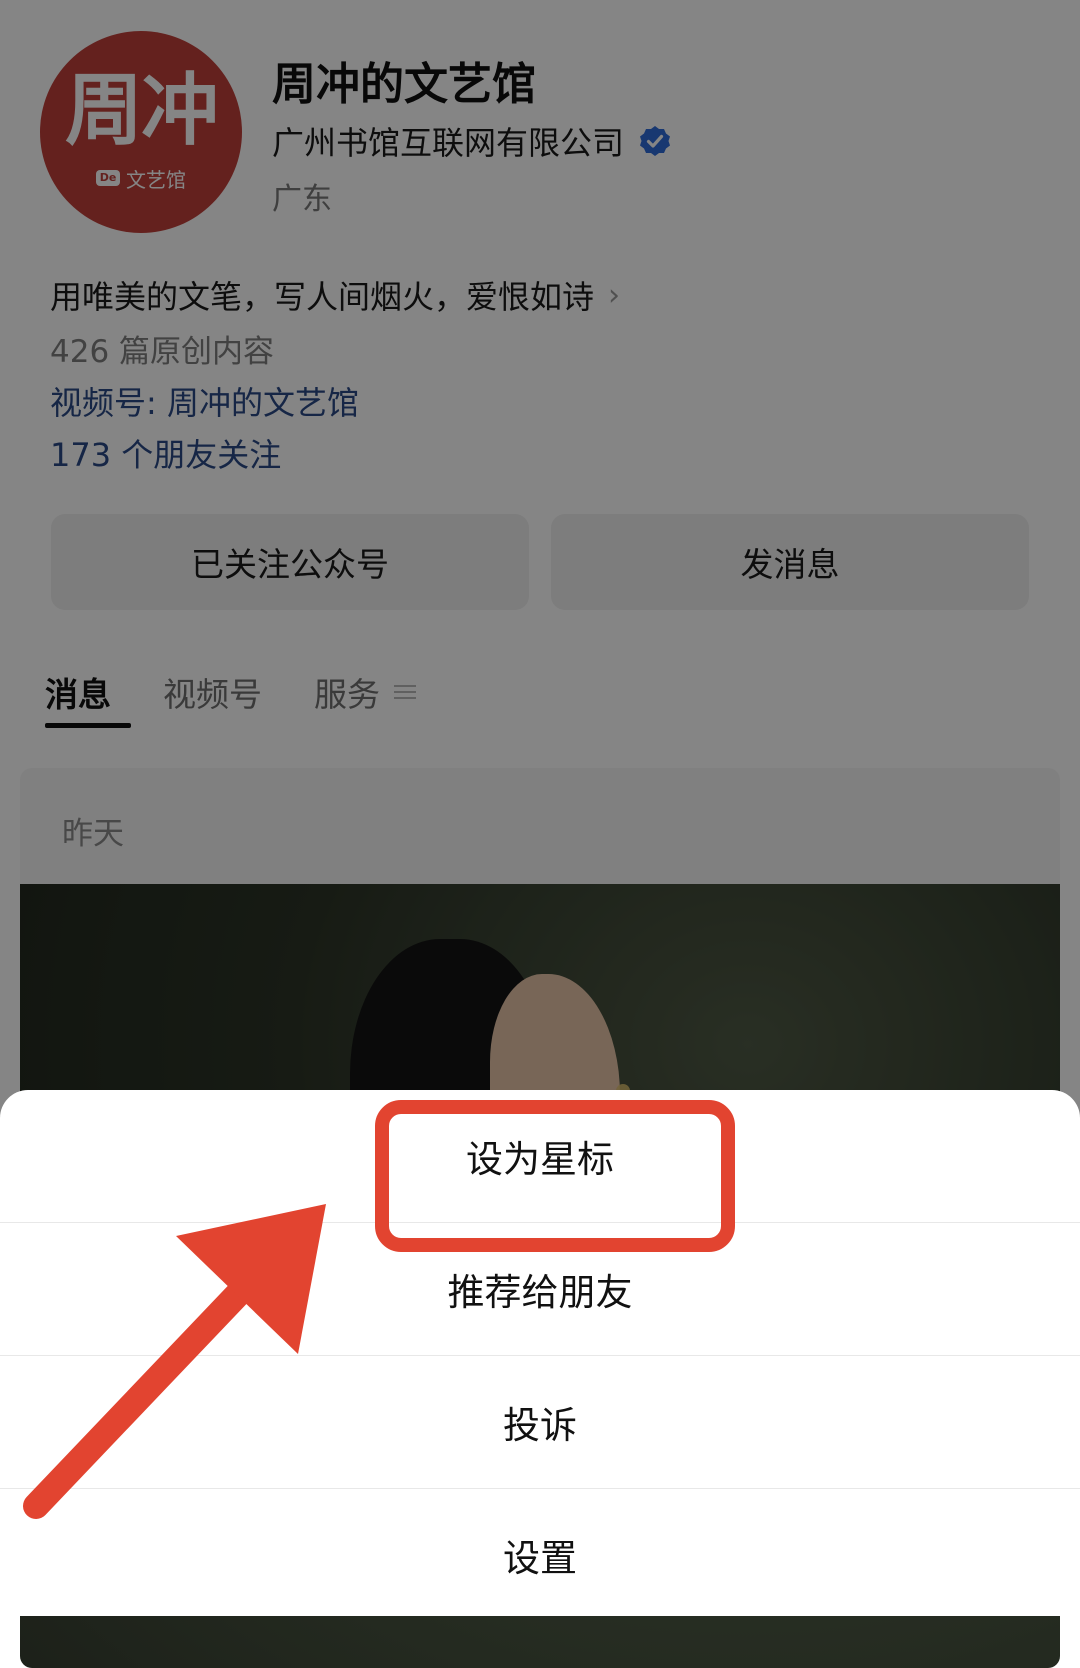 The width and height of the screenshot is (1080, 1668). Describe the element at coordinates (540, 1156) in the screenshot. I see `set-star-button: 设为星标` at that location.